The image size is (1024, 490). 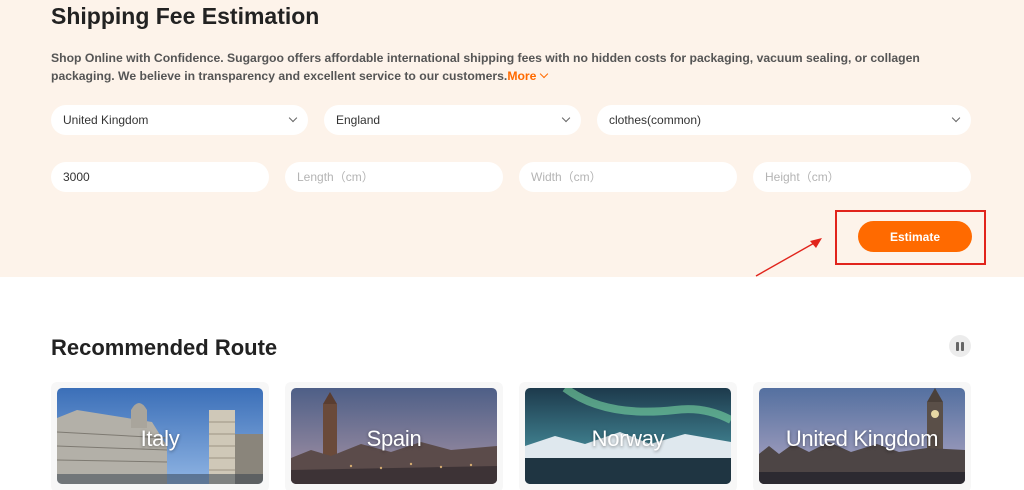 I want to click on height-field, so click(x=862, y=177).